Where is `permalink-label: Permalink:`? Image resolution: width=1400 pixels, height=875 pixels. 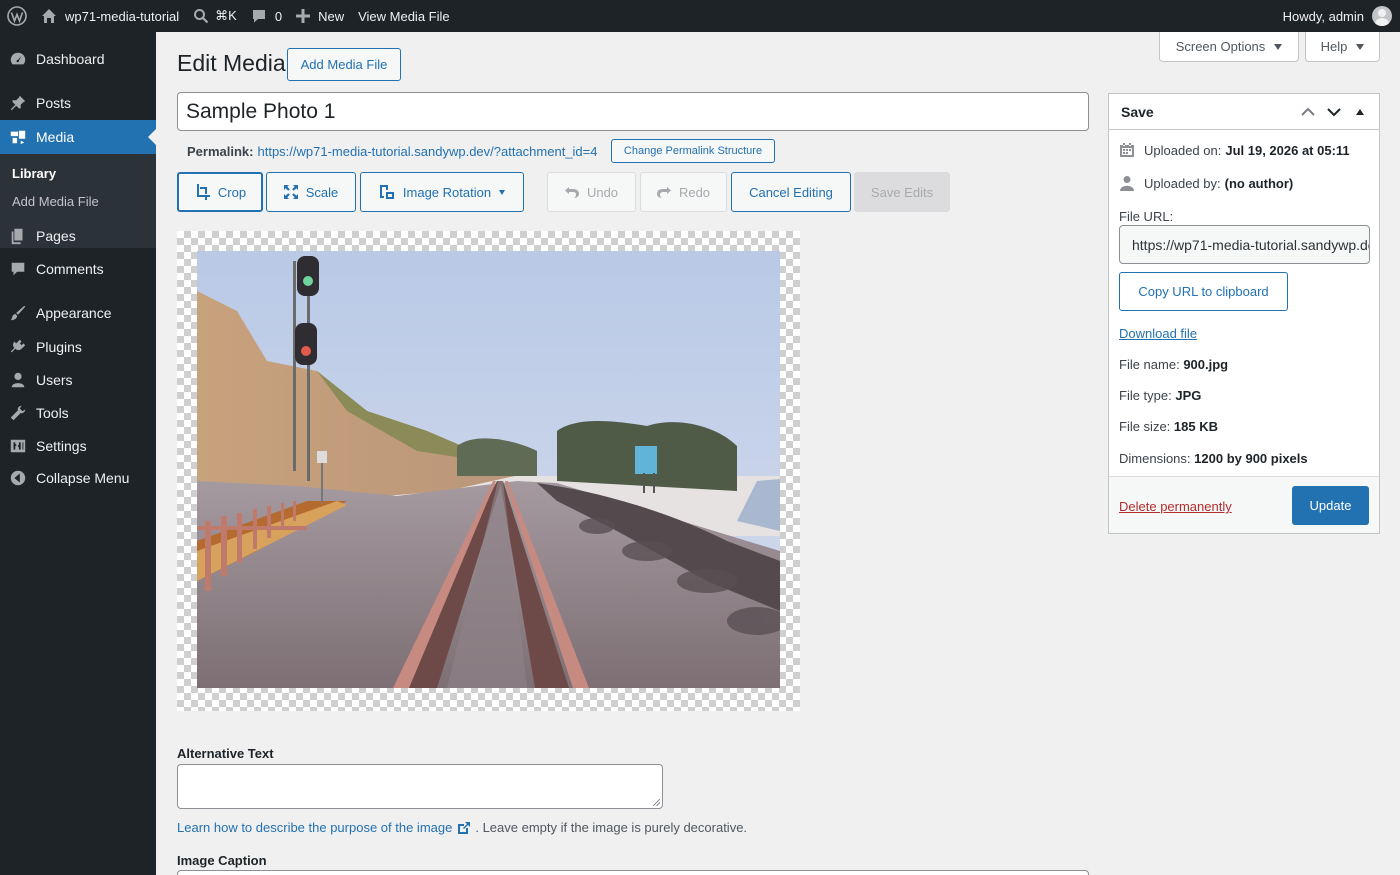 permalink-label: Permalink: is located at coordinates (220, 151).